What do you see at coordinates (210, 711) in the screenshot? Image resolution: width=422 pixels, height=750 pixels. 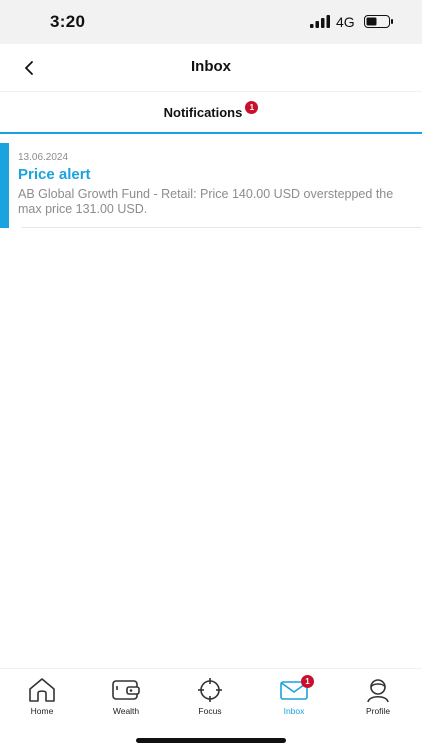 I see `nav-label: Focus` at bounding box center [210, 711].